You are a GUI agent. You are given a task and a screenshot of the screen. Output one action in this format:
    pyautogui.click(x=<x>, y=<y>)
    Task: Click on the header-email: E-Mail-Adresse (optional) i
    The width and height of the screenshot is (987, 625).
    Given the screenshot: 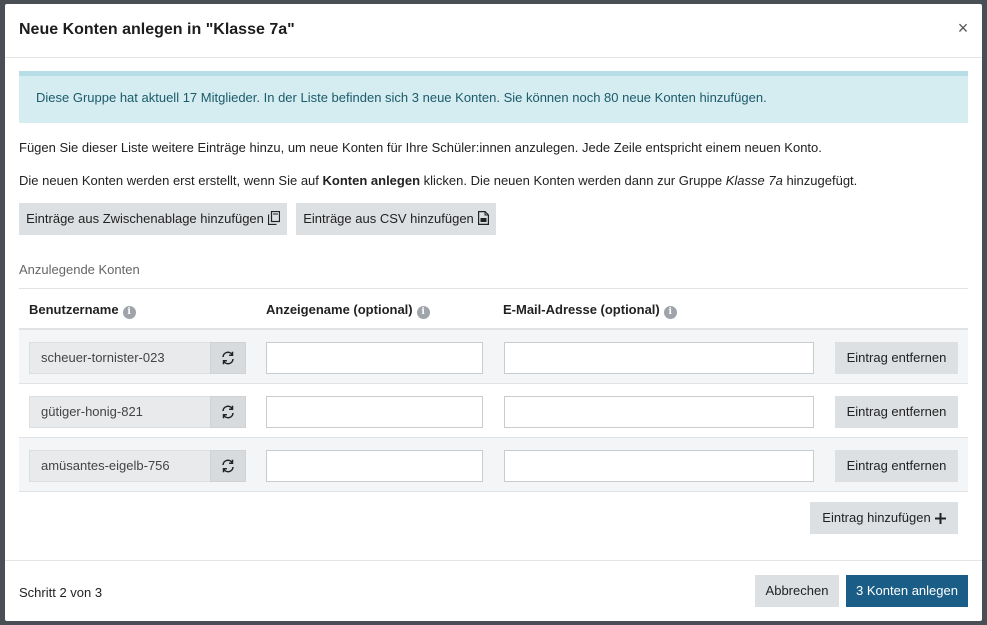 What is the action you would take?
    pyautogui.click(x=590, y=310)
    